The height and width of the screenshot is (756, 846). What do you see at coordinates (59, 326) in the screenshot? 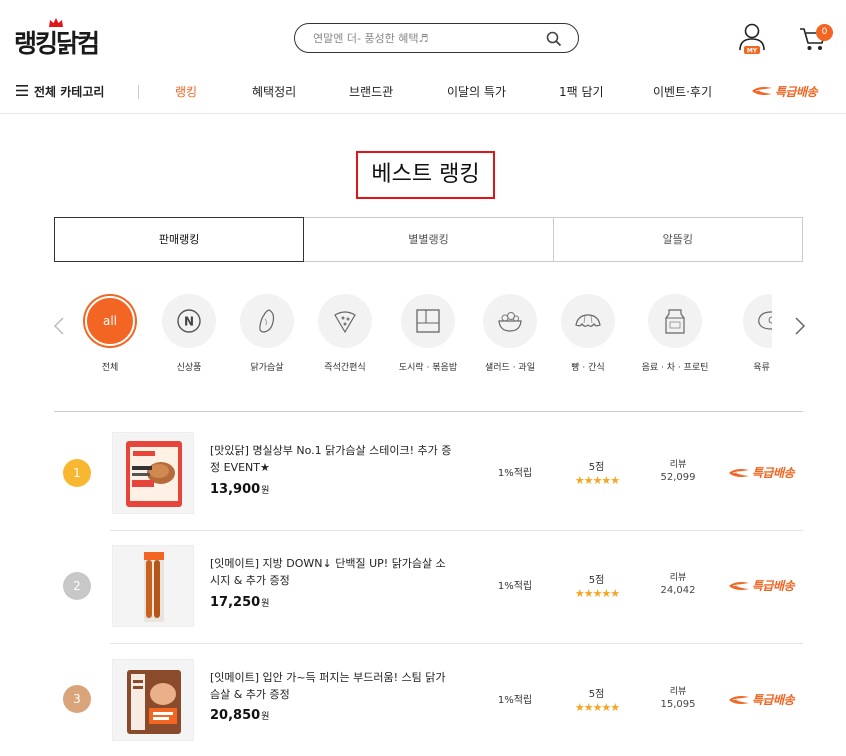
I see `chevron-left-icon` at bounding box center [59, 326].